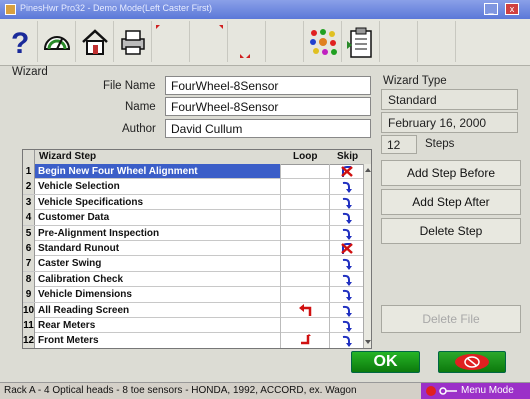 The width and height of the screenshot is (530, 399). I want to click on column-header-step: Wizard Step, so click(67, 157).